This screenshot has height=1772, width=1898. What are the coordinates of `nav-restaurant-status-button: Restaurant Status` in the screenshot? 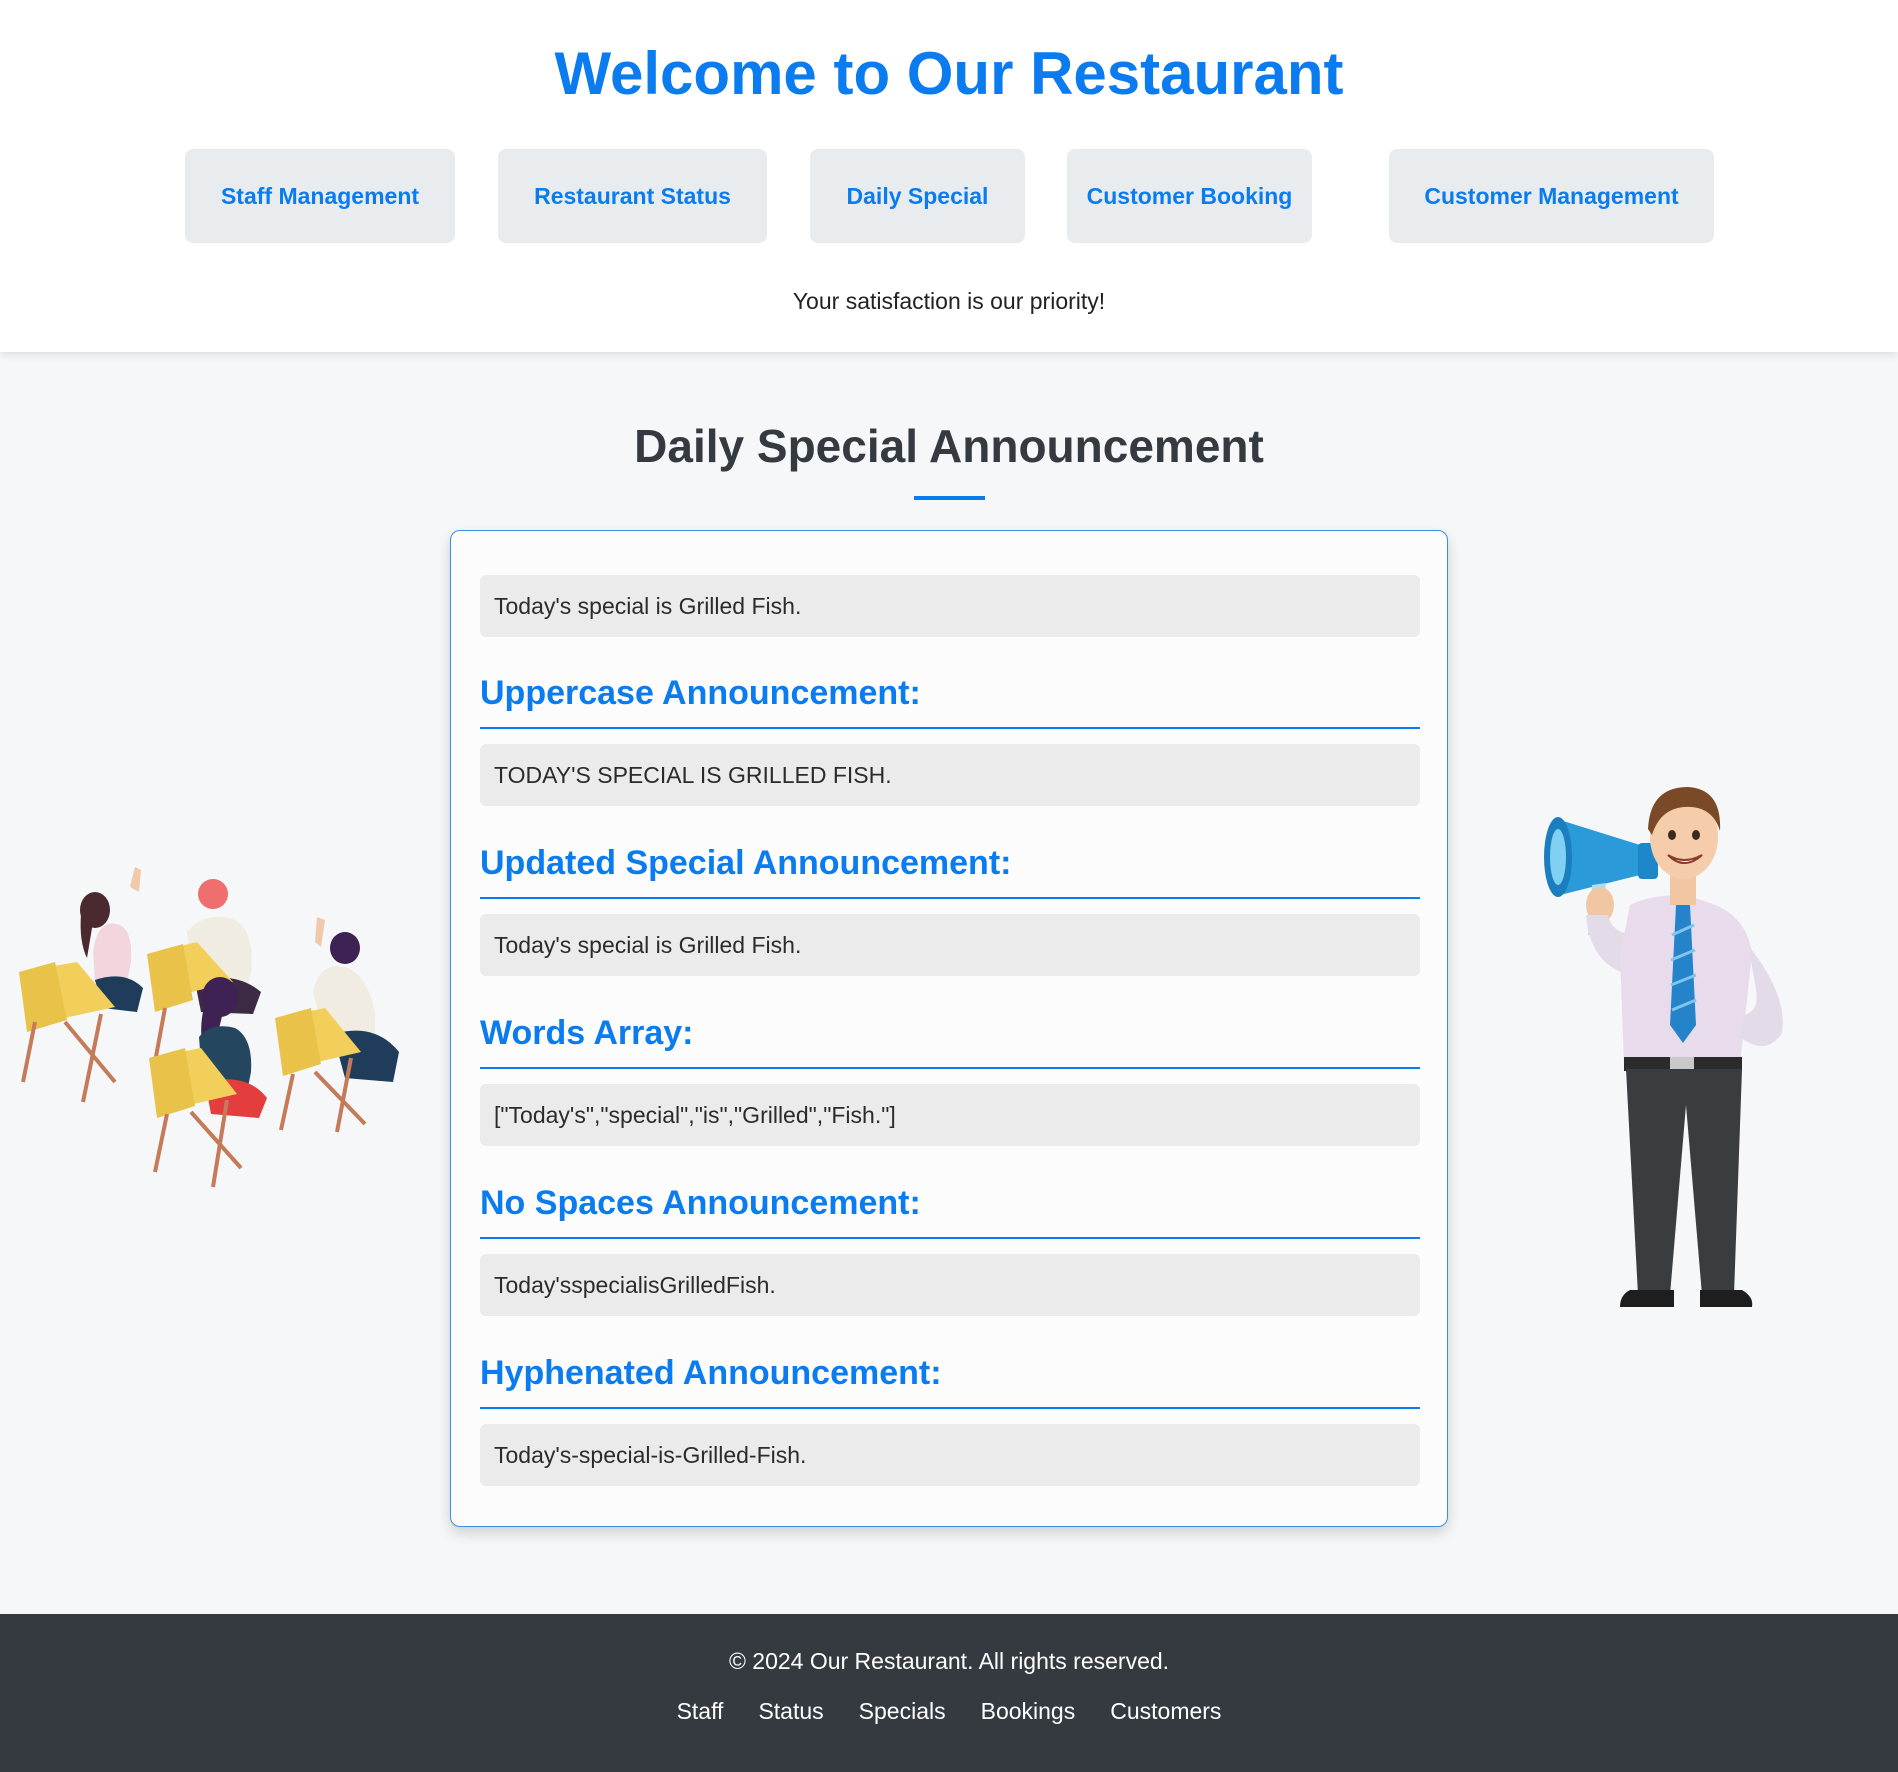 It's located at (632, 196).